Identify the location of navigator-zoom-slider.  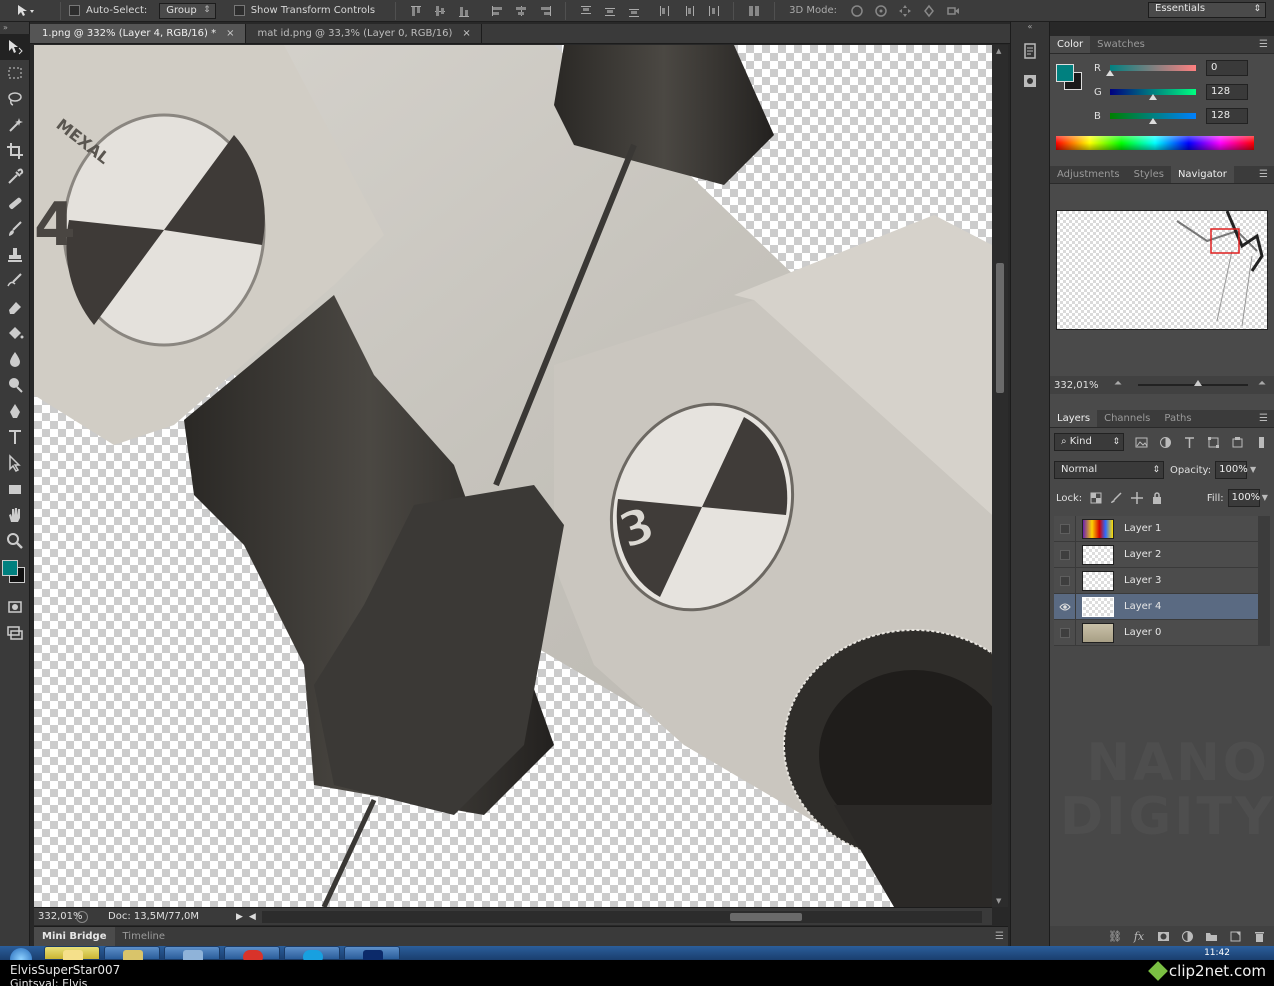
(1193, 383).